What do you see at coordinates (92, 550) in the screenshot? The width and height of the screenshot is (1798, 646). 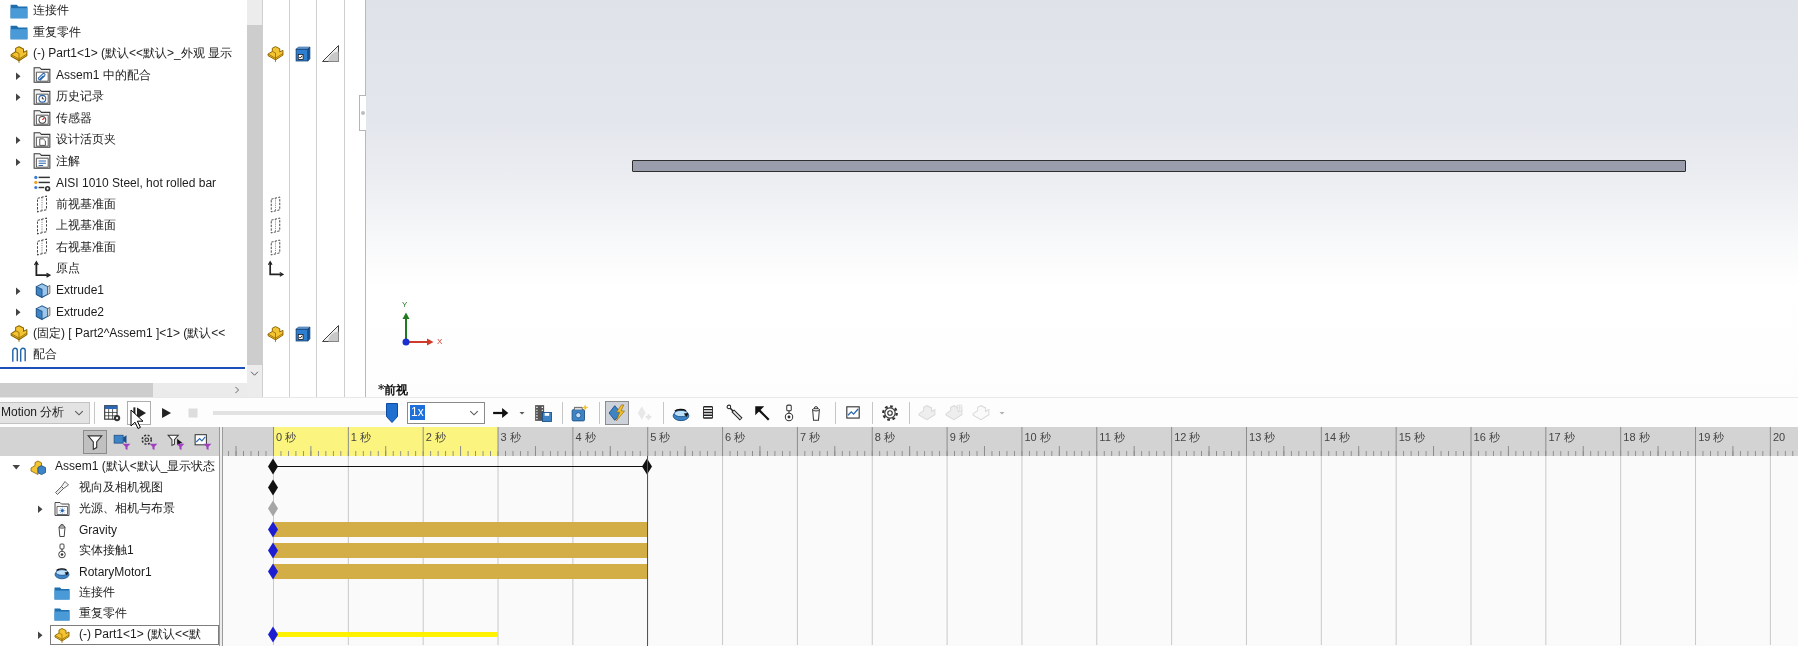 I see `timeline-tree-item: 实体接触1` at bounding box center [92, 550].